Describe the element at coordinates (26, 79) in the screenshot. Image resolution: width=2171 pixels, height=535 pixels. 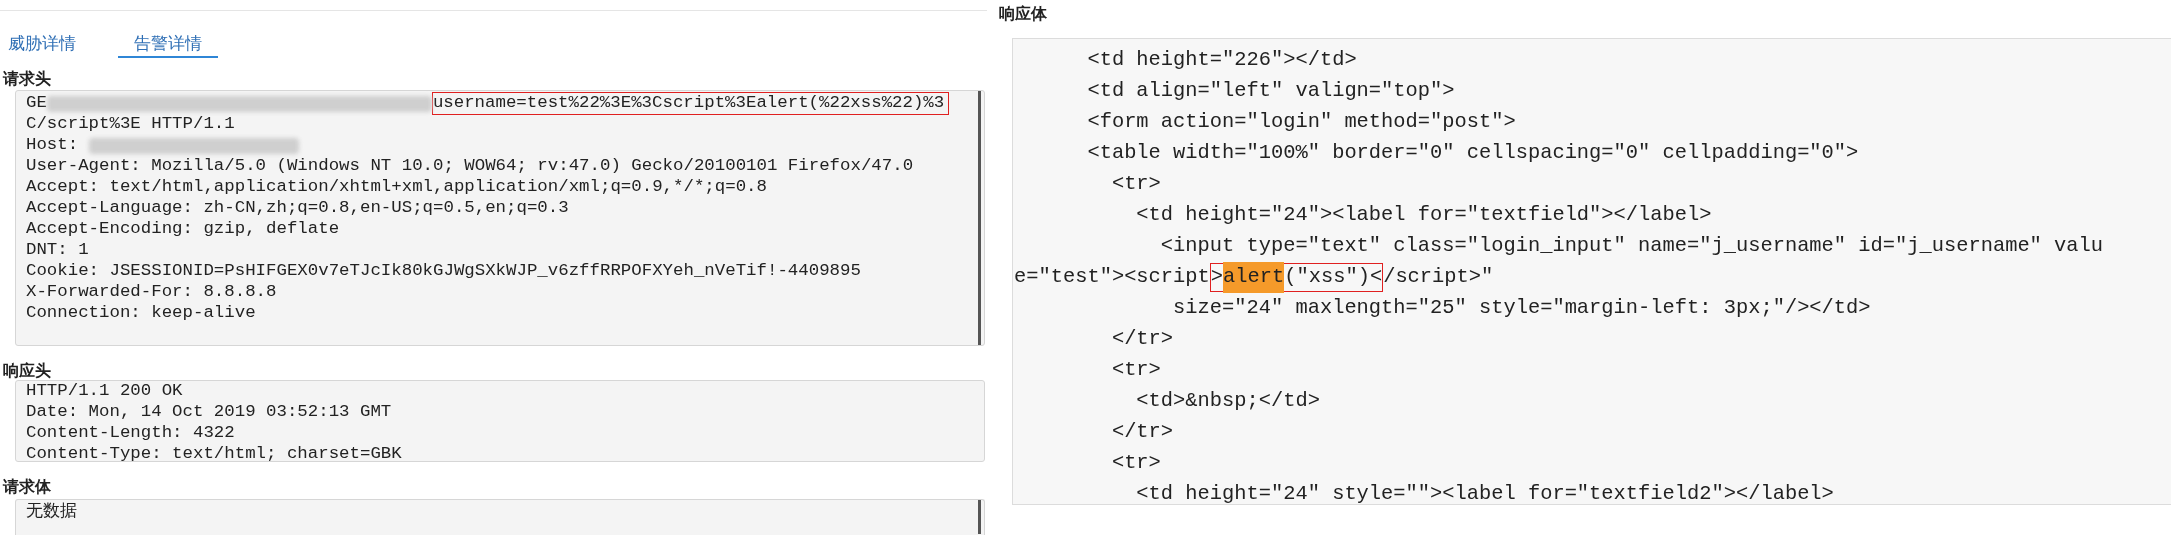
I see `section-title: 请求头` at that location.